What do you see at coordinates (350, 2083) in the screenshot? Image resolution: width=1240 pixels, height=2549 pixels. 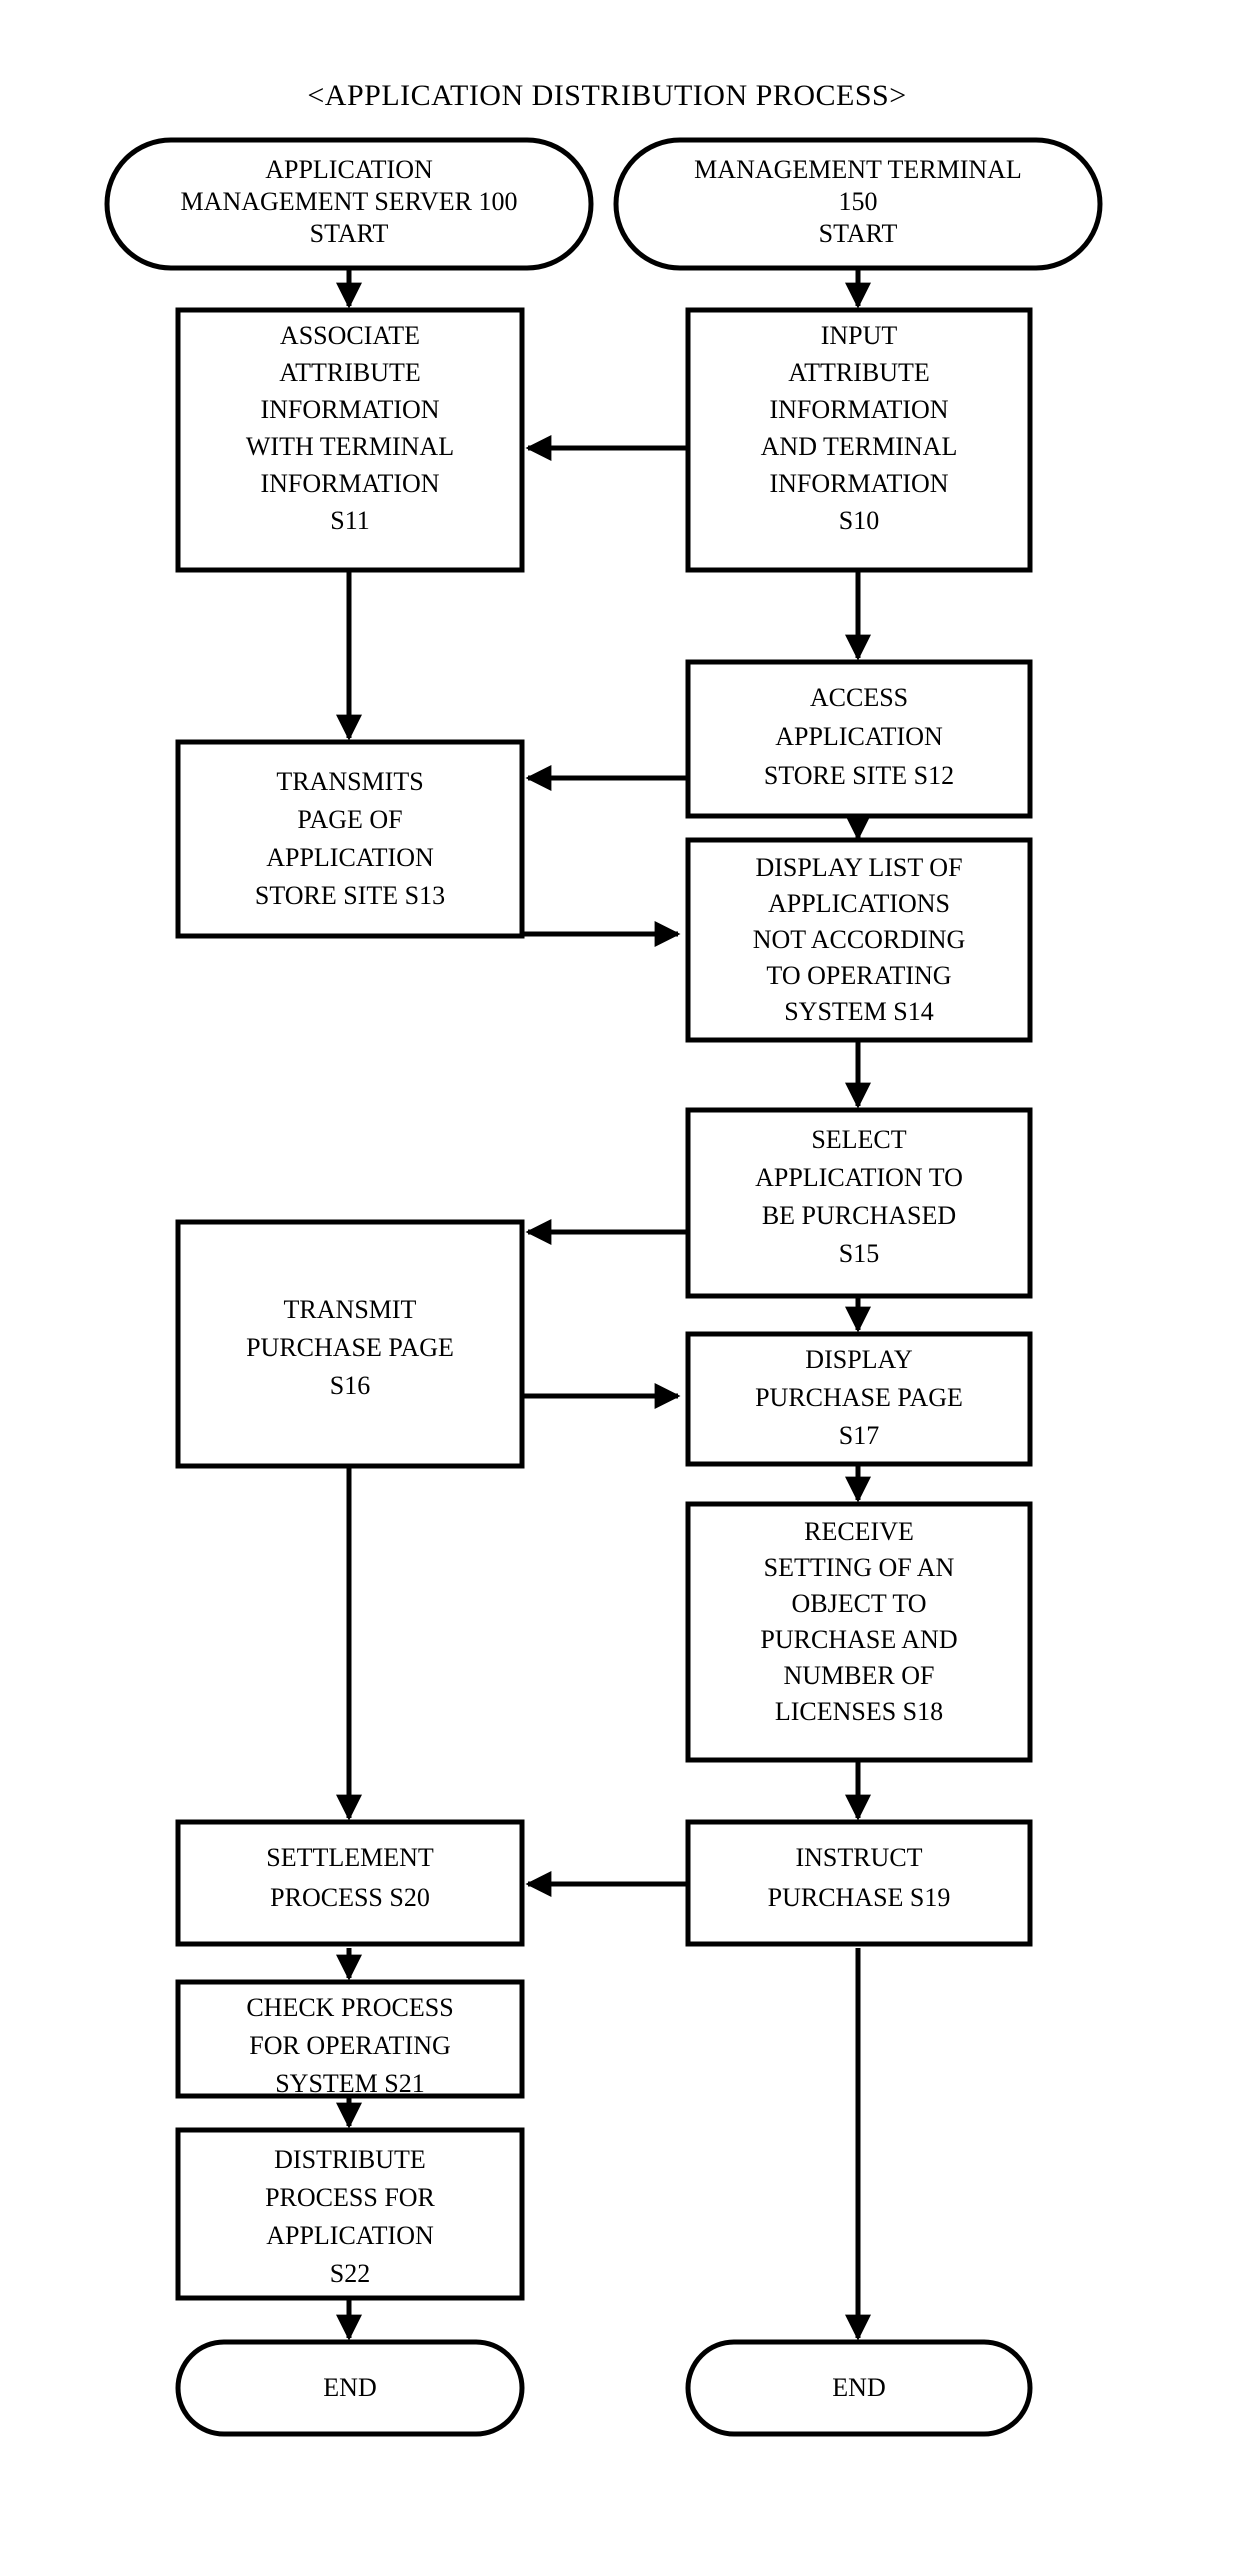 I see `s21-line-3: SYSTEM S21` at bounding box center [350, 2083].